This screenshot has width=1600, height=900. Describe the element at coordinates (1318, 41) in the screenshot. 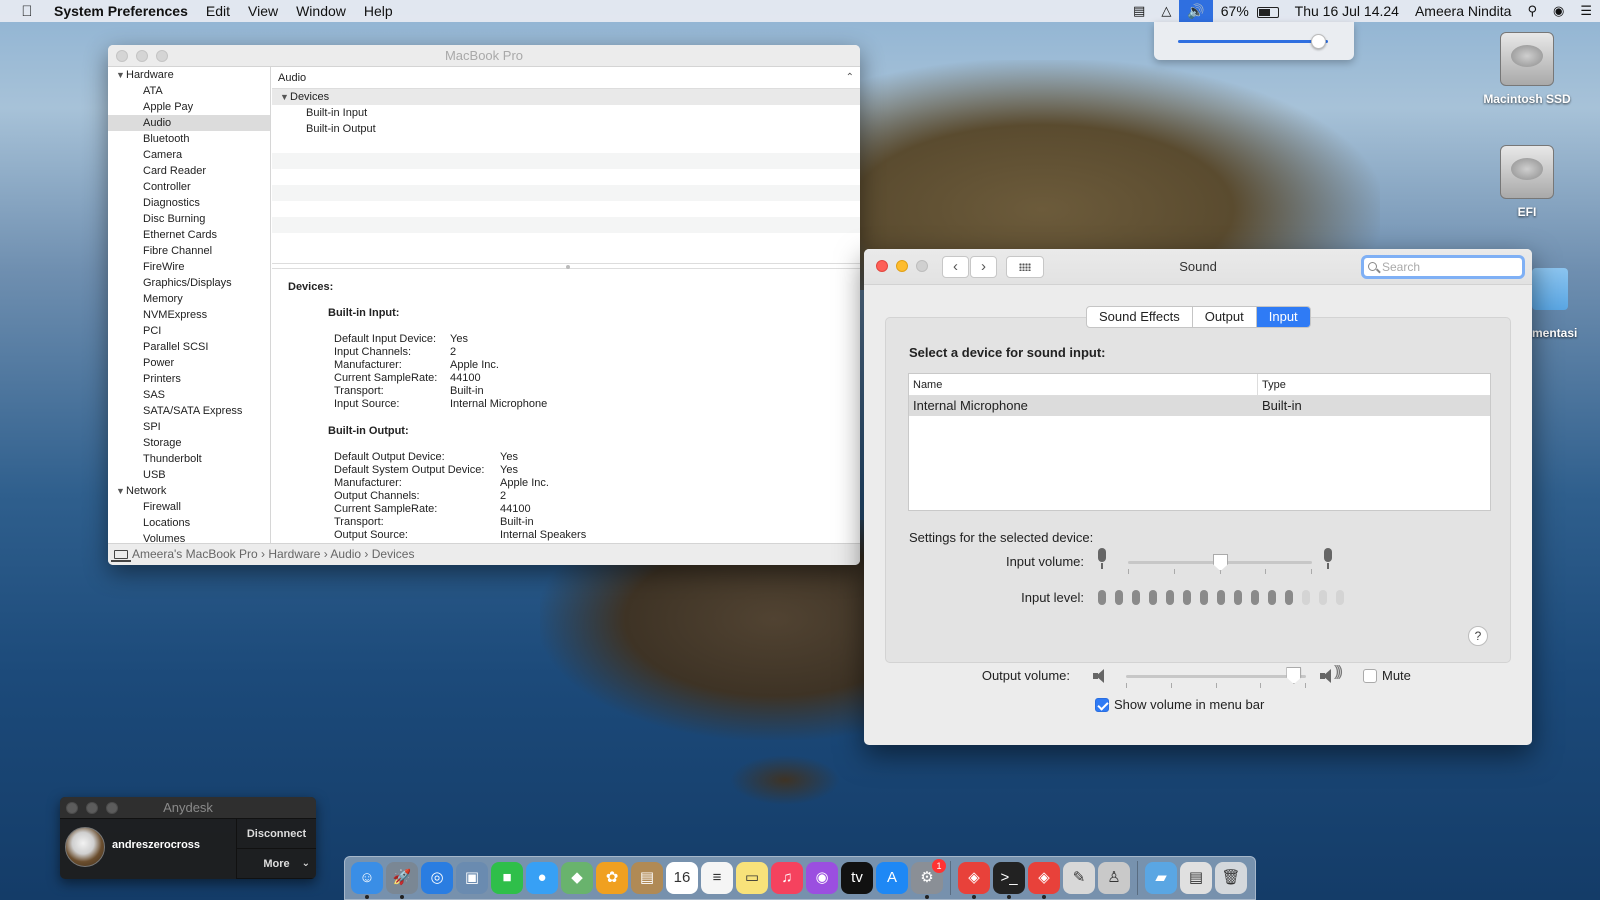

I see `volume-popup-knob` at that location.